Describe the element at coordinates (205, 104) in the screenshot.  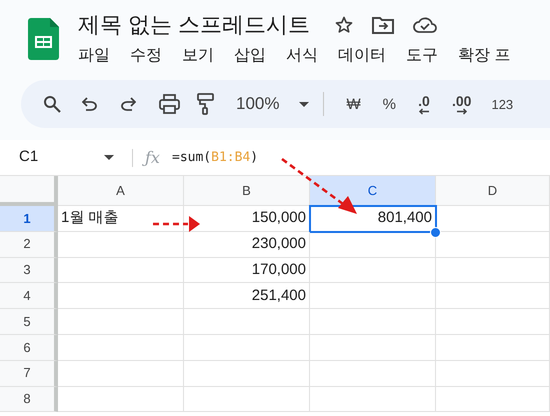
I see `paint-roller-icon` at that location.